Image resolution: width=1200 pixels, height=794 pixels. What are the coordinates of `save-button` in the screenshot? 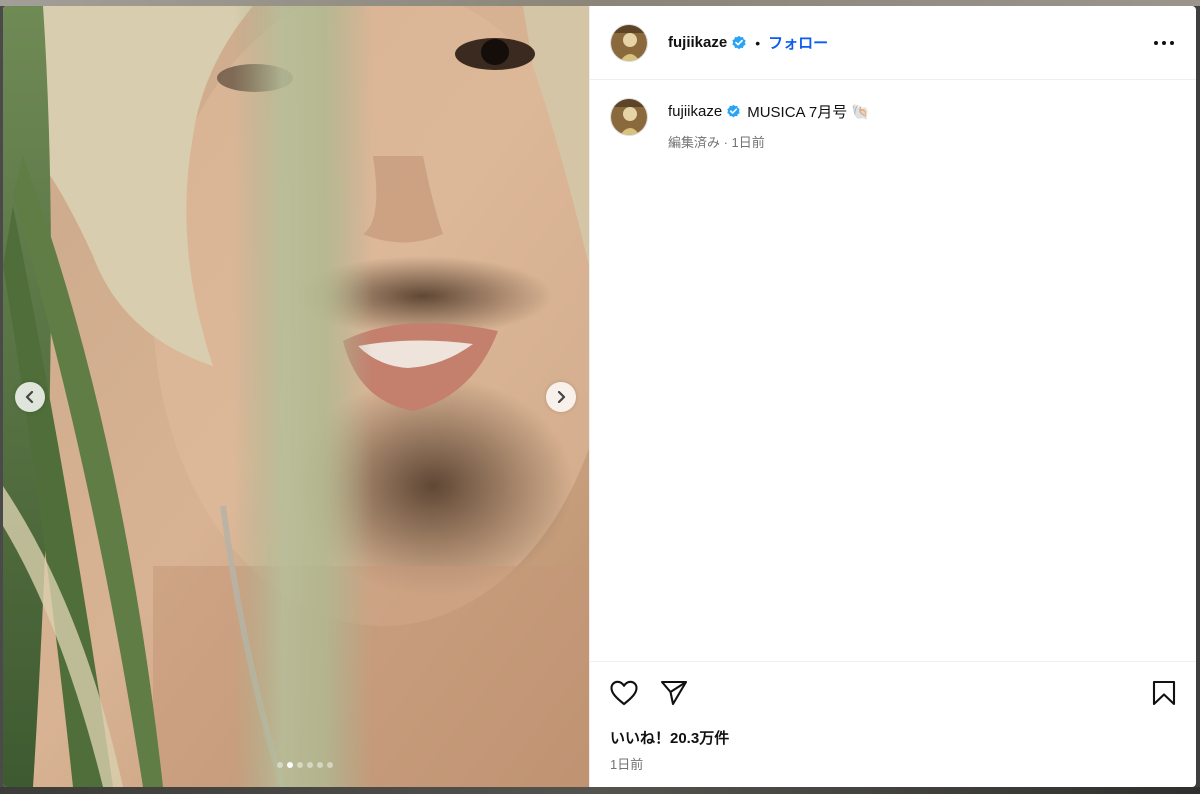 It's located at (1164, 693).